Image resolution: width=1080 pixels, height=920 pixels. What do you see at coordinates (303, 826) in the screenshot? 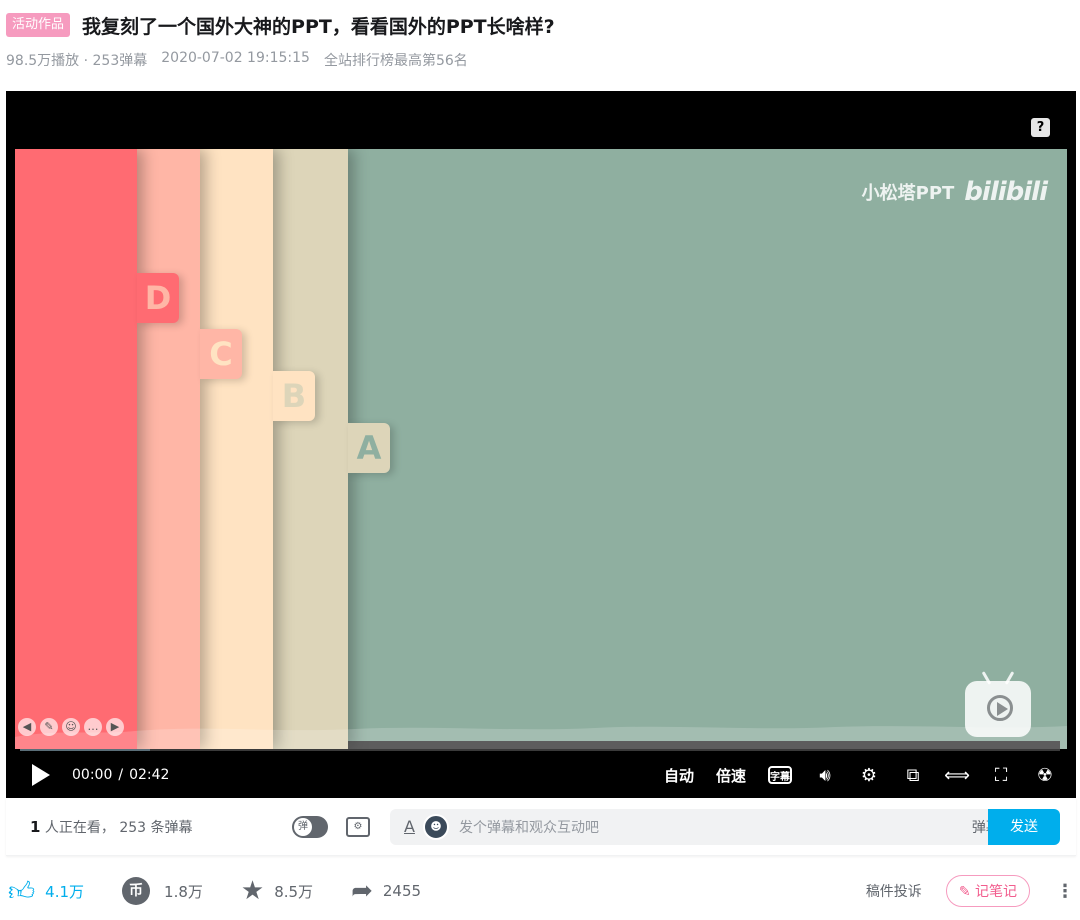
I see `danmaku-toggle-label: 弹` at bounding box center [303, 826].